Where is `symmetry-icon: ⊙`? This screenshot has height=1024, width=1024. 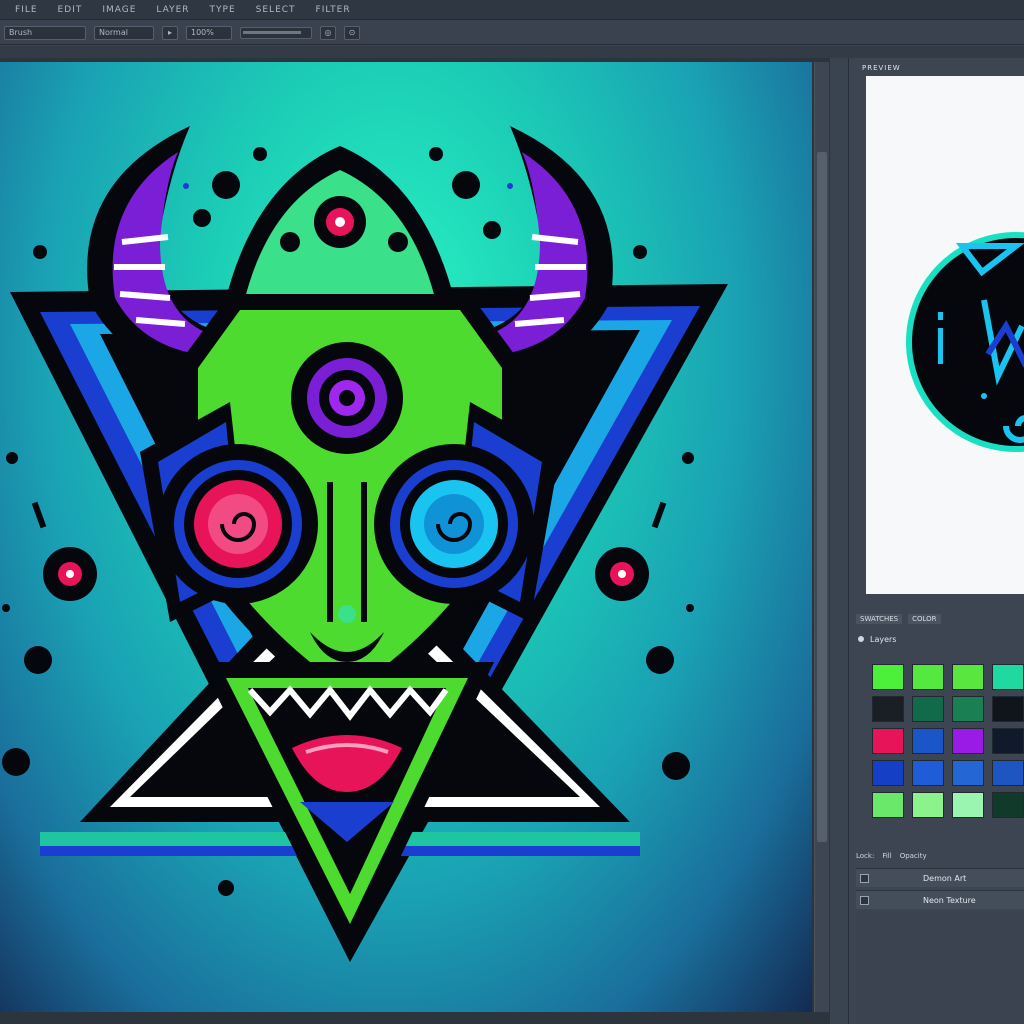 symmetry-icon: ⊙ is located at coordinates (352, 32).